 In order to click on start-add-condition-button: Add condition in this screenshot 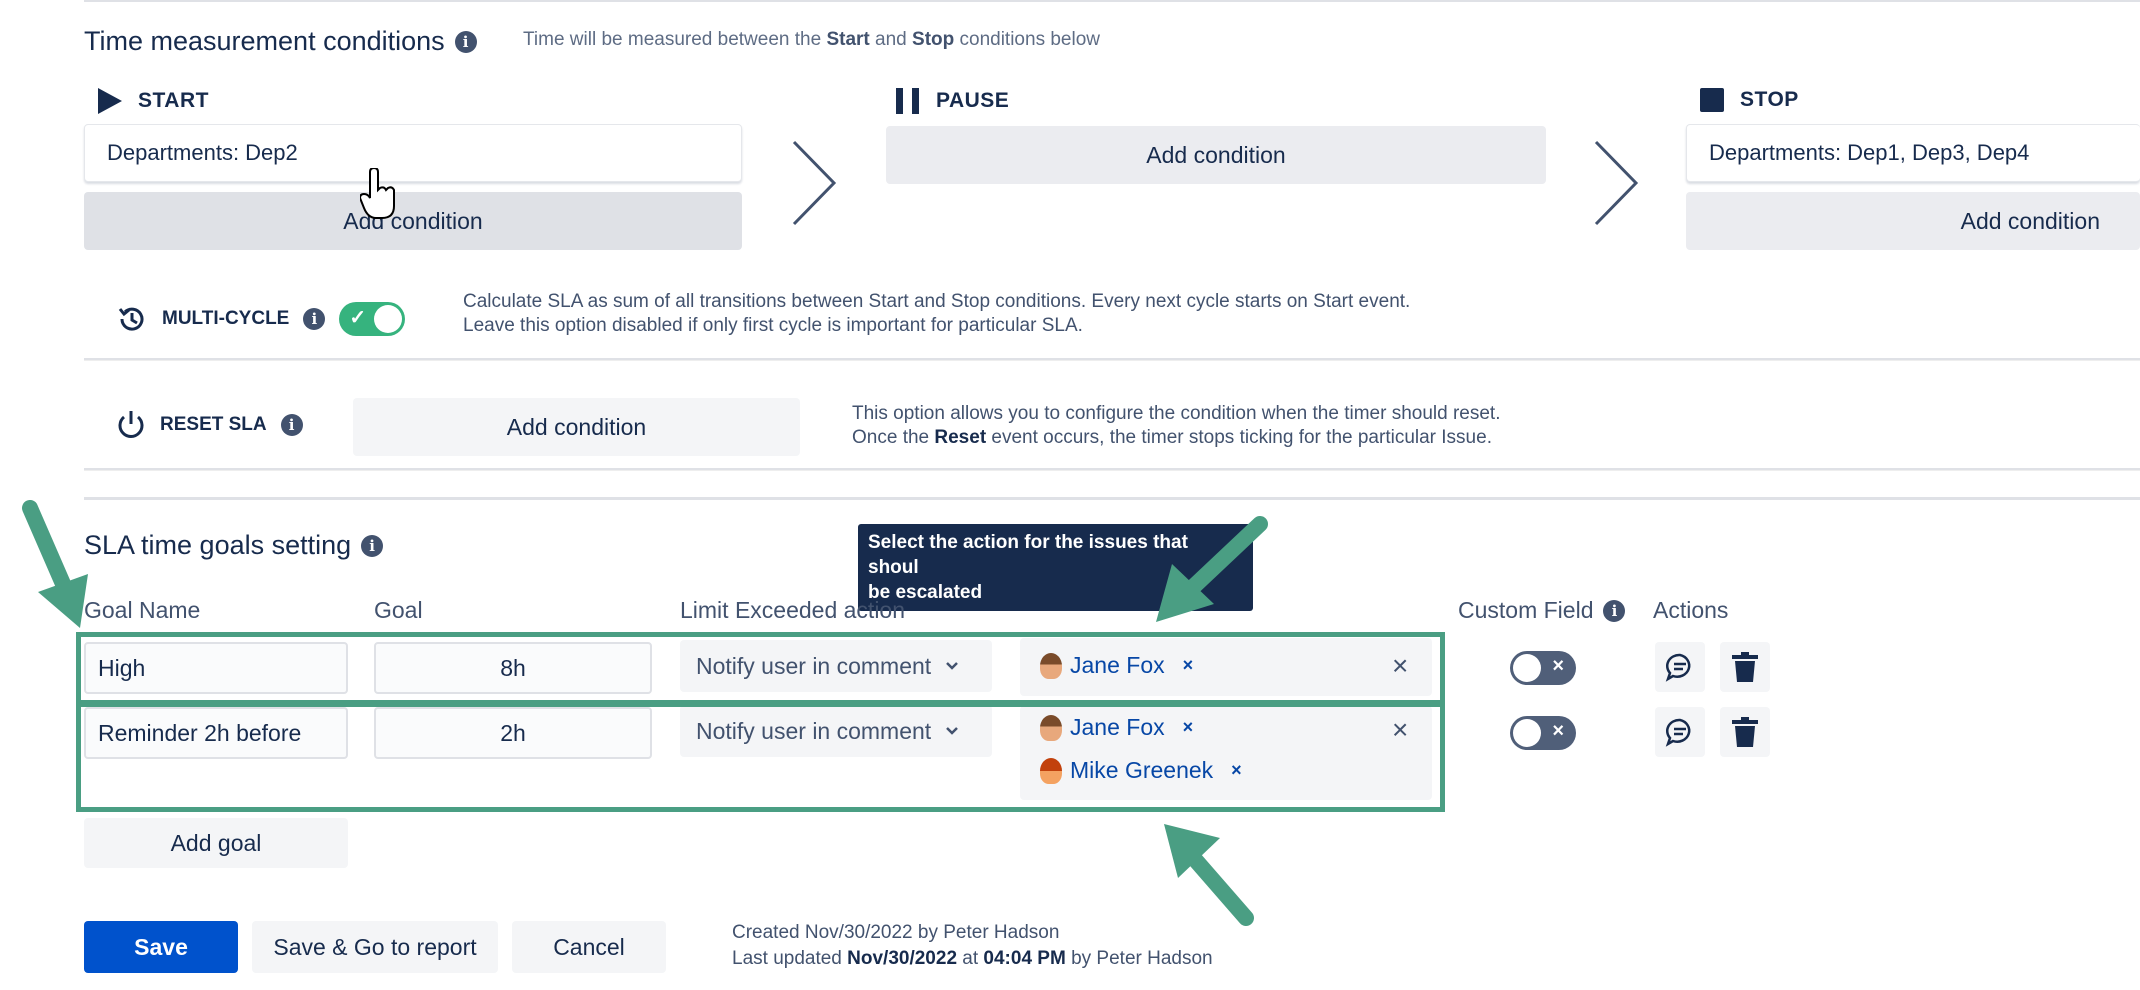, I will do `click(413, 221)`.